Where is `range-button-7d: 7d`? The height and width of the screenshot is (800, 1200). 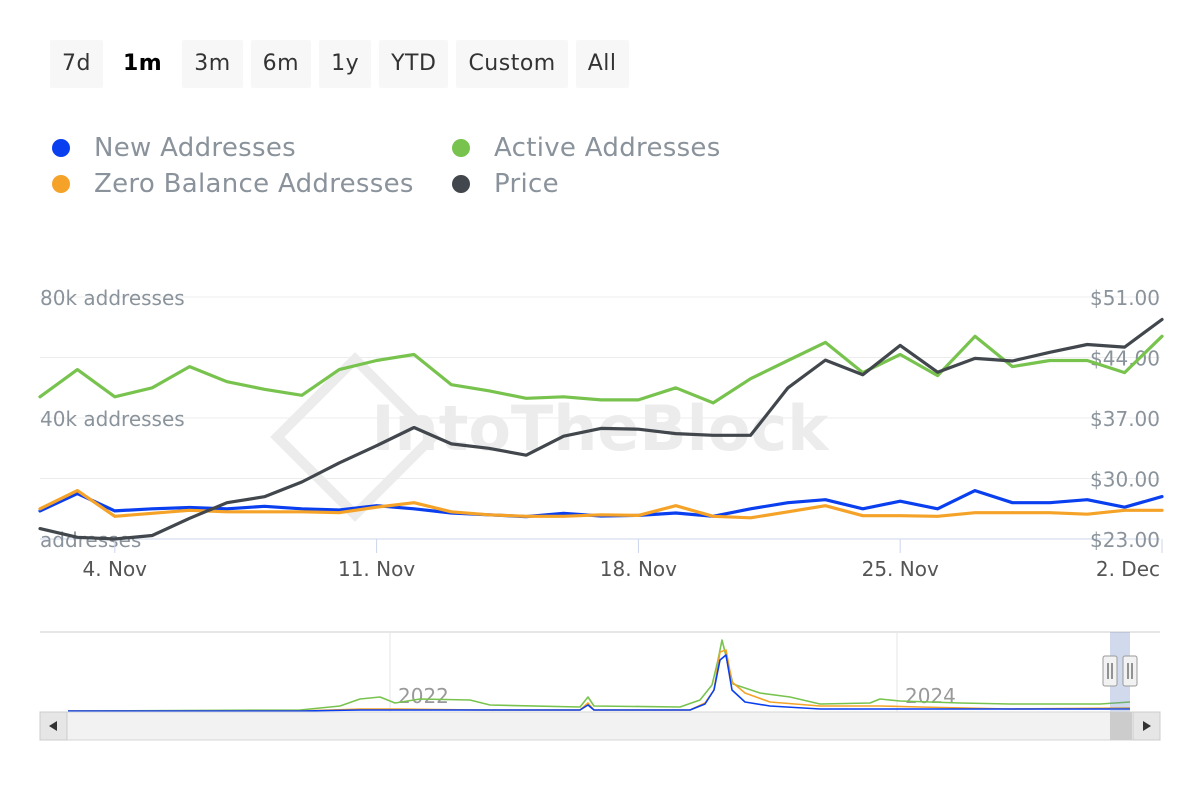
range-button-7d: 7d is located at coordinates (76, 64).